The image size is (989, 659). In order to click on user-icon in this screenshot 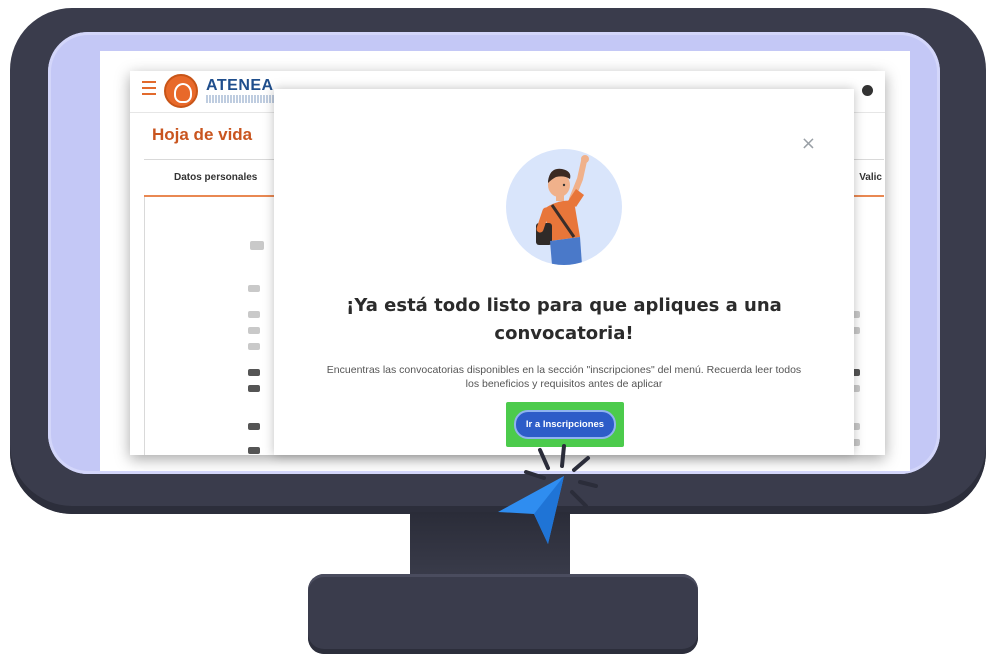, I will do `click(867, 90)`.